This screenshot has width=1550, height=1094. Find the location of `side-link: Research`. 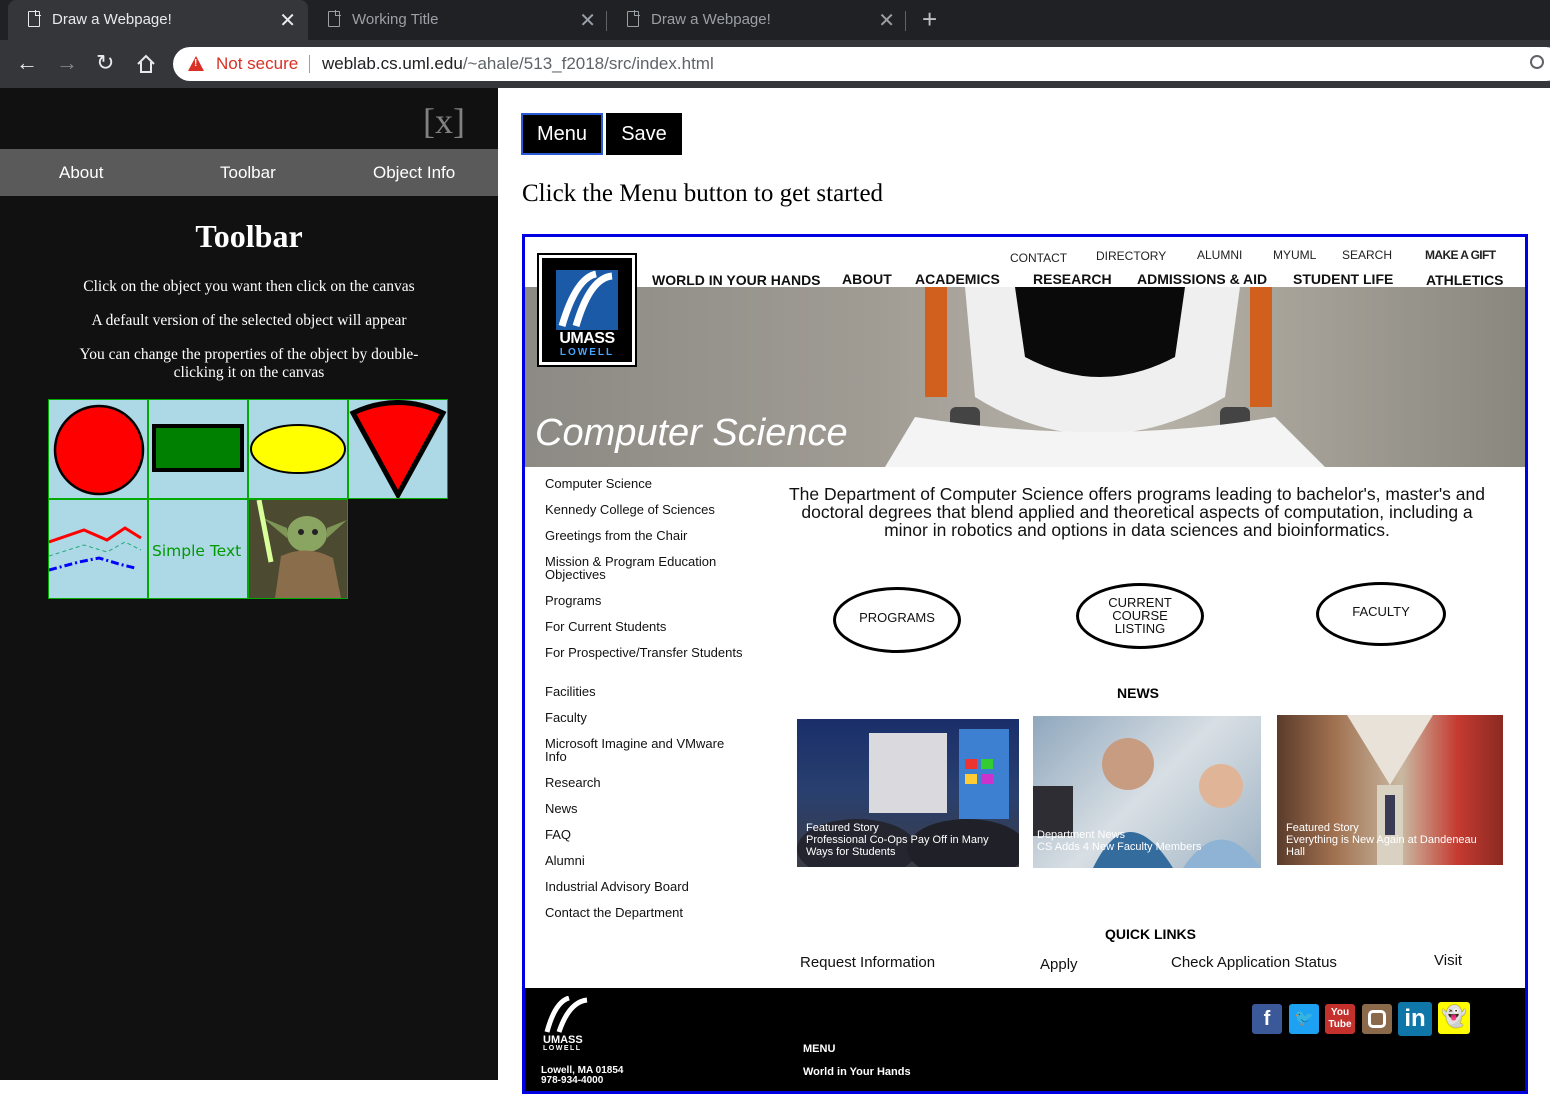

side-link: Research is located at coordinates (645, 782).